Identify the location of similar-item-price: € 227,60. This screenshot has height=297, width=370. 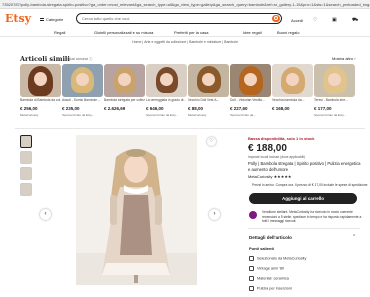
(239, 108).